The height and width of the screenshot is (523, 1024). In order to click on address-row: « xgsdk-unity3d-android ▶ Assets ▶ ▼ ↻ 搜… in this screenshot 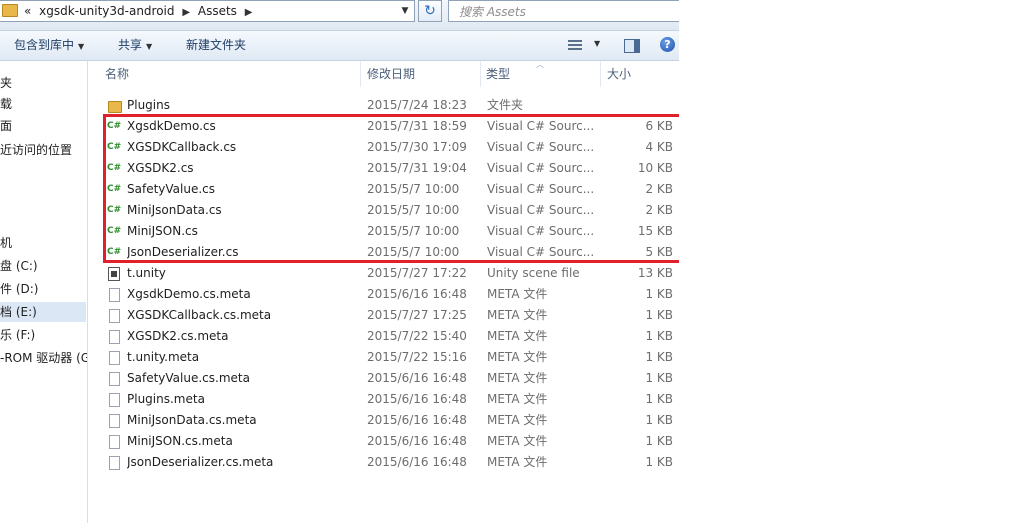, I will do `click(339, 15)`.